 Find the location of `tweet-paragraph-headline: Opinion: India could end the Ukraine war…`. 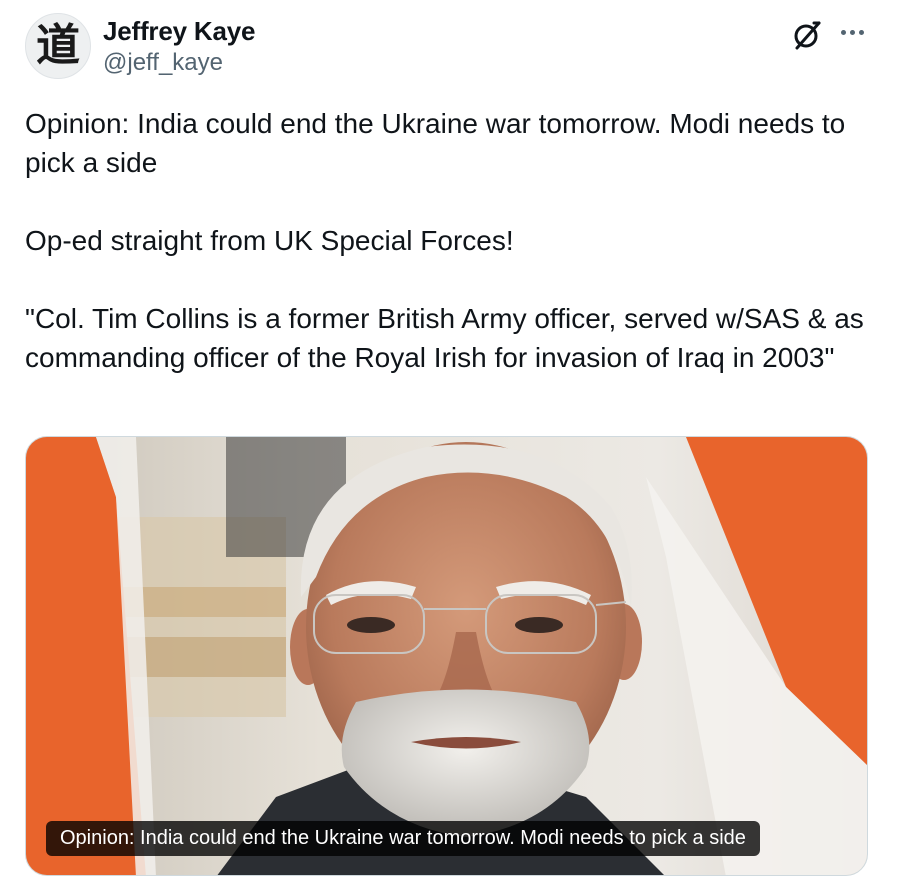

tweet-paragraph-headline: Opinion: India could end the Ukraine war… is located at coordinates (435, 143).